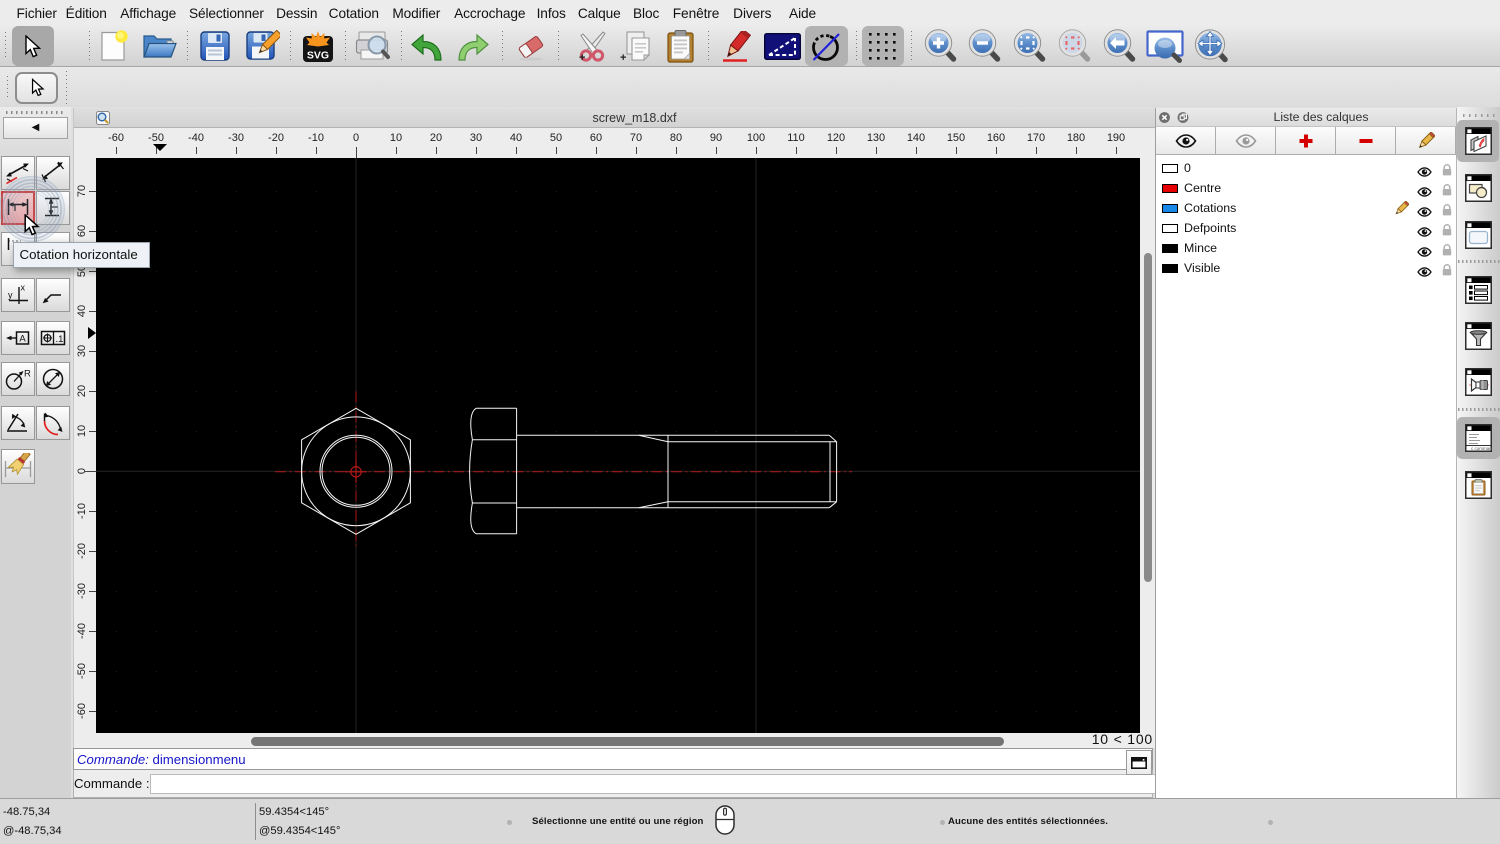 The height and width of the screenshot is (844, 1500). I want to click on svg-text: y, so click(10, 295).